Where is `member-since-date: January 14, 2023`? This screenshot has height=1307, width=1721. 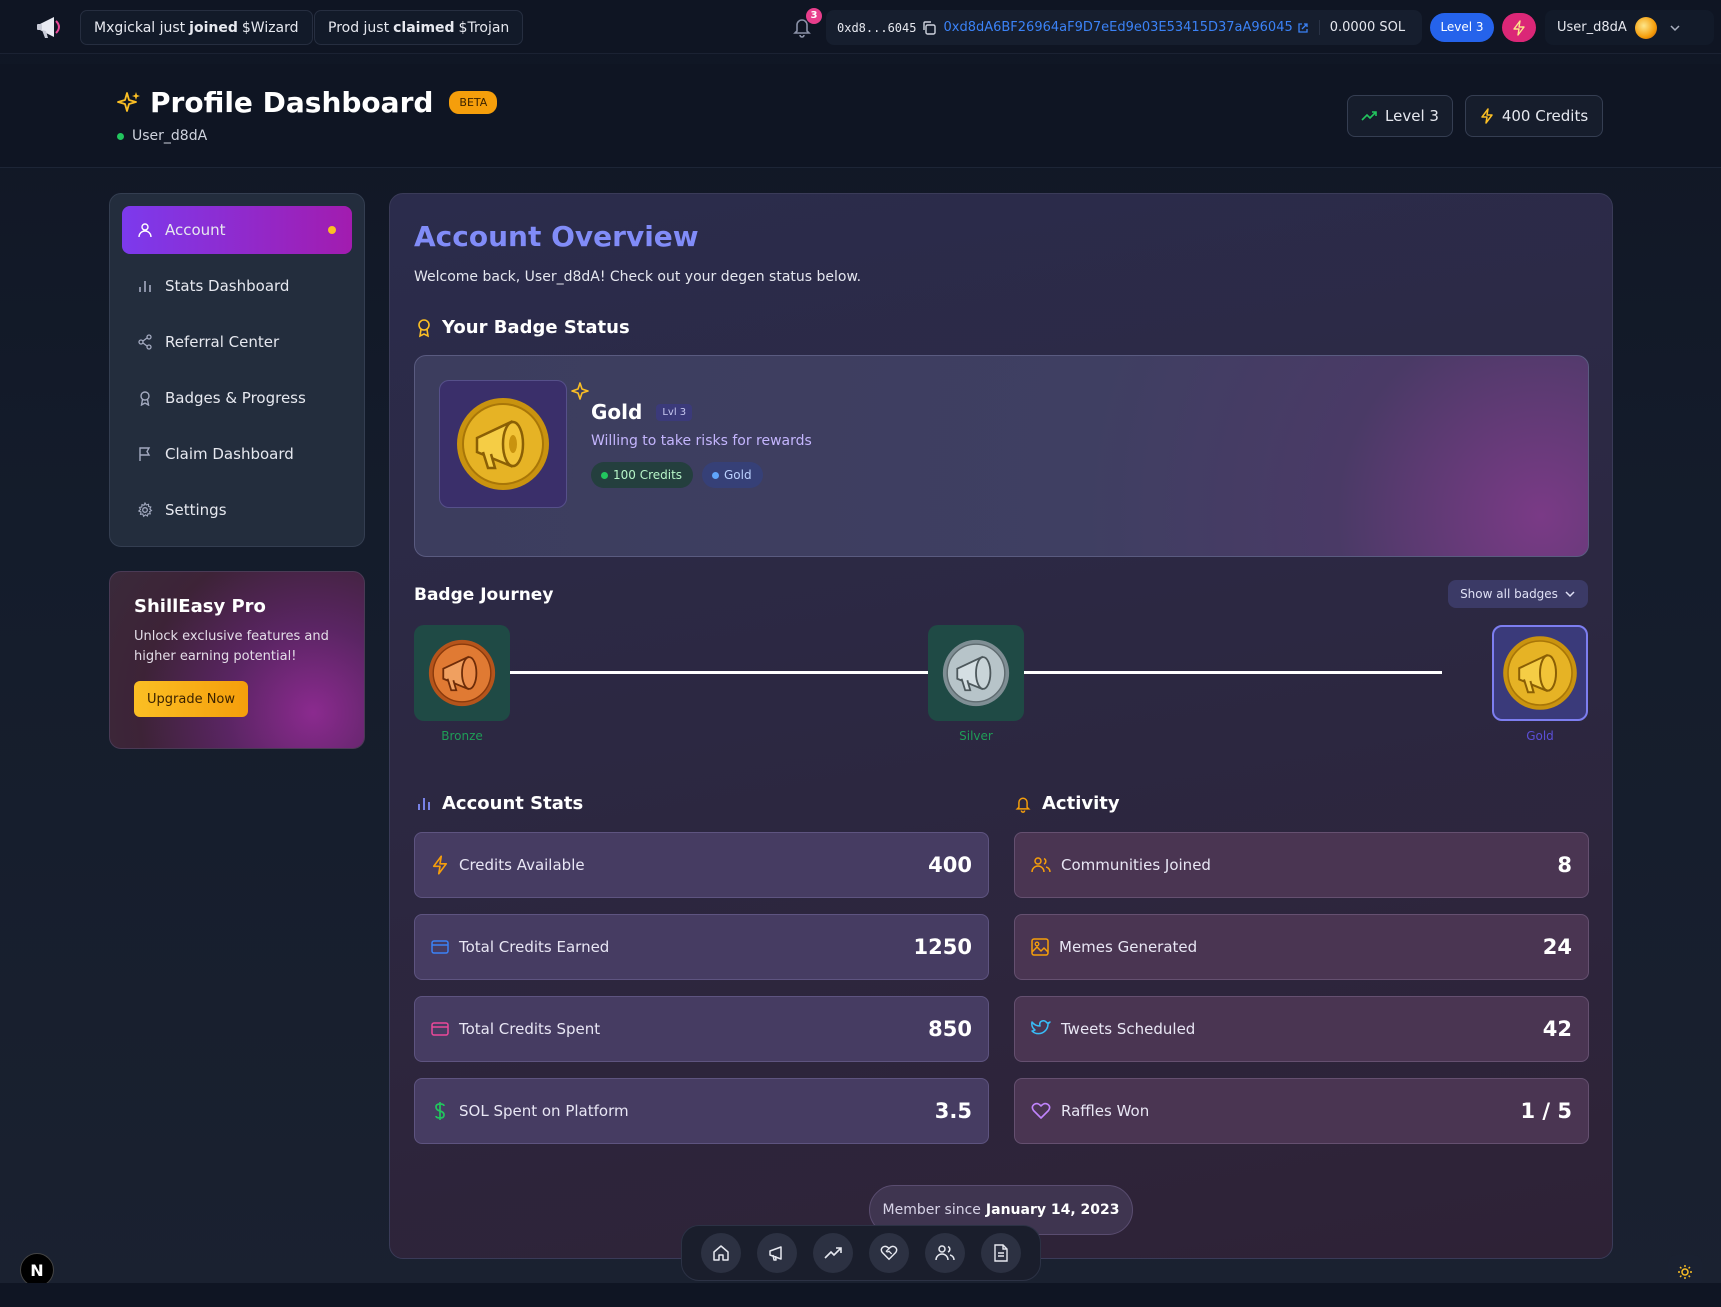 member-since-date: January 14, 2023 is located at coordinates (1052, 1210).